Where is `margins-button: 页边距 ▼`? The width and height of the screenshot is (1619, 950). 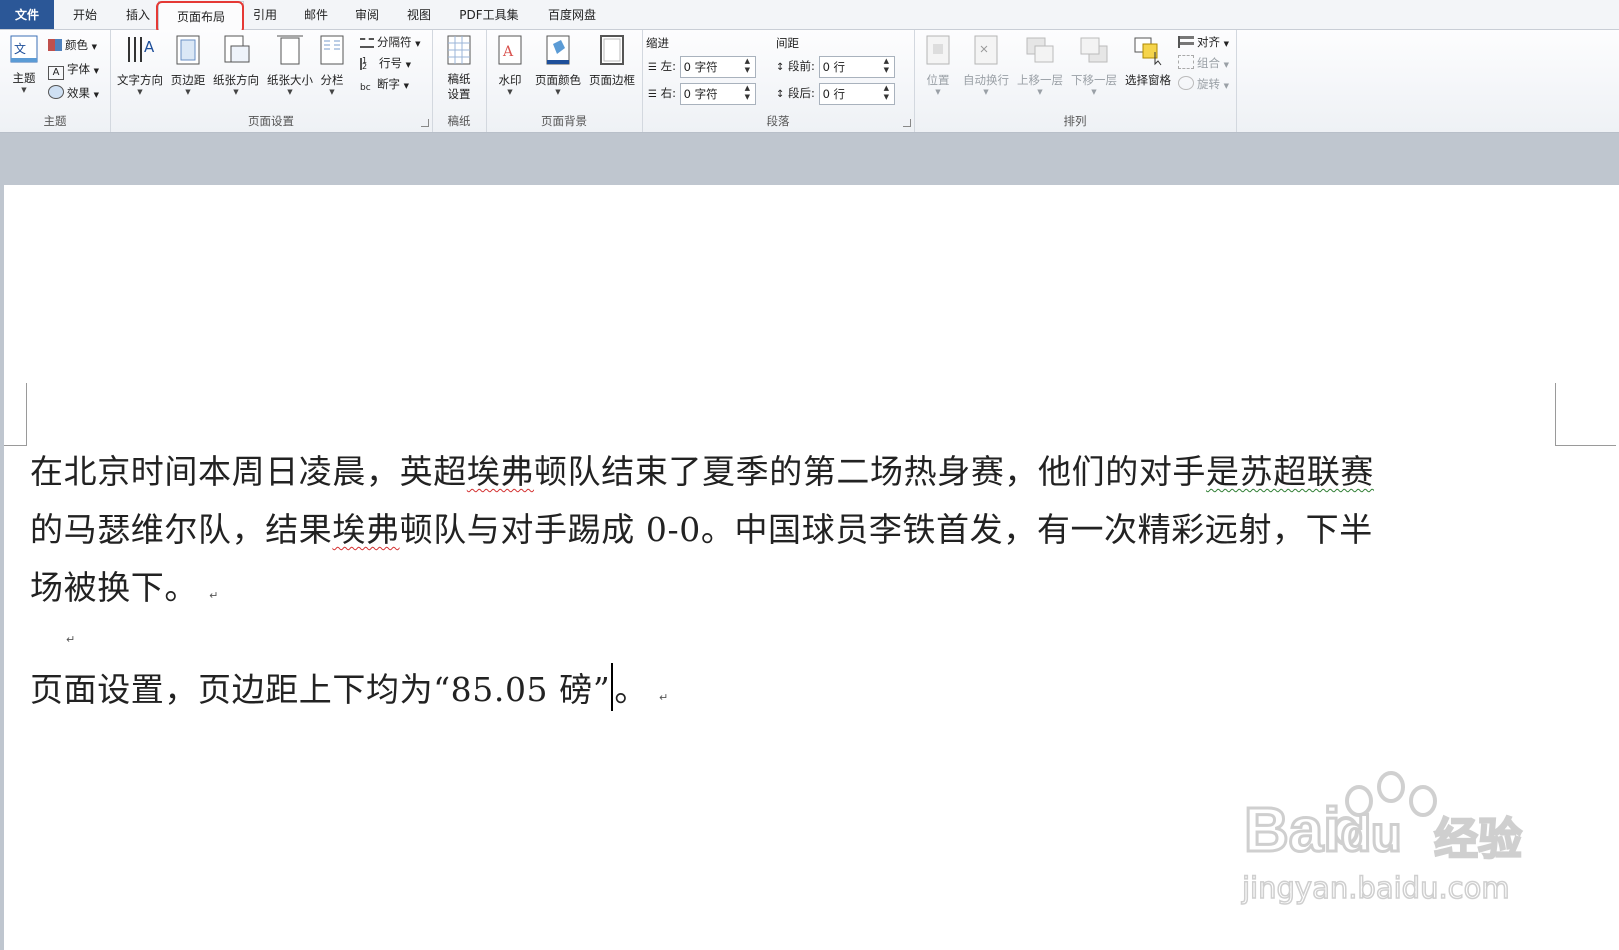
margins-button: 页边距 ▼ is located at coordinates (188, 65).